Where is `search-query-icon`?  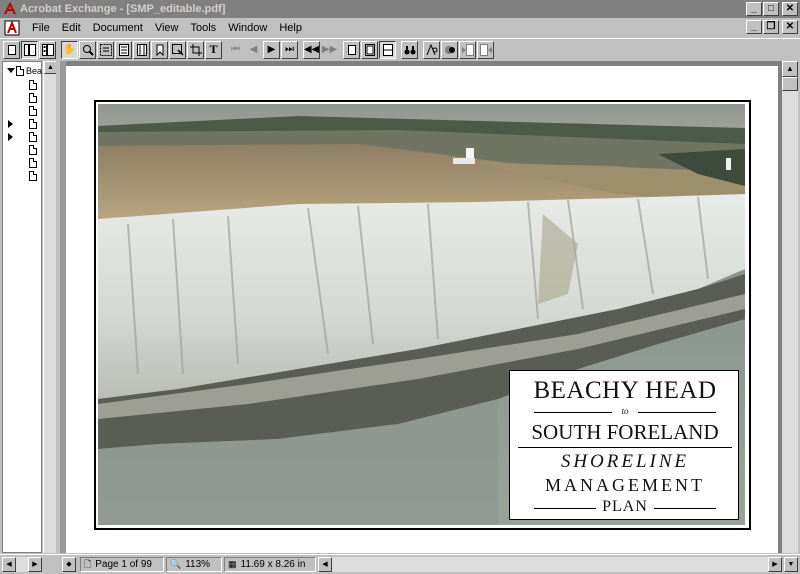
search-query-icon is located at coordinates (431, 49).